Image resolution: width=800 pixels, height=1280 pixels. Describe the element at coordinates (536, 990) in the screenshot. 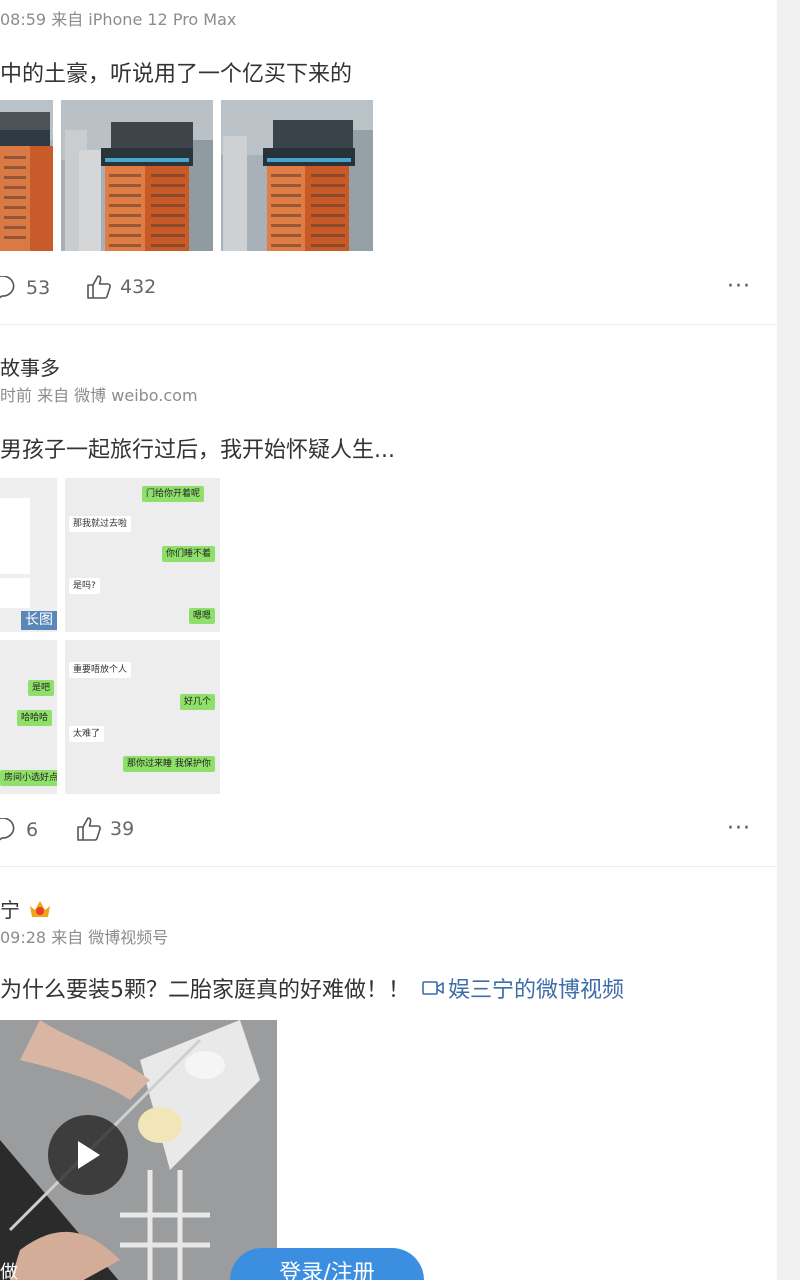

I see `video-link-label: 娱三宁的微博视频` at that location.